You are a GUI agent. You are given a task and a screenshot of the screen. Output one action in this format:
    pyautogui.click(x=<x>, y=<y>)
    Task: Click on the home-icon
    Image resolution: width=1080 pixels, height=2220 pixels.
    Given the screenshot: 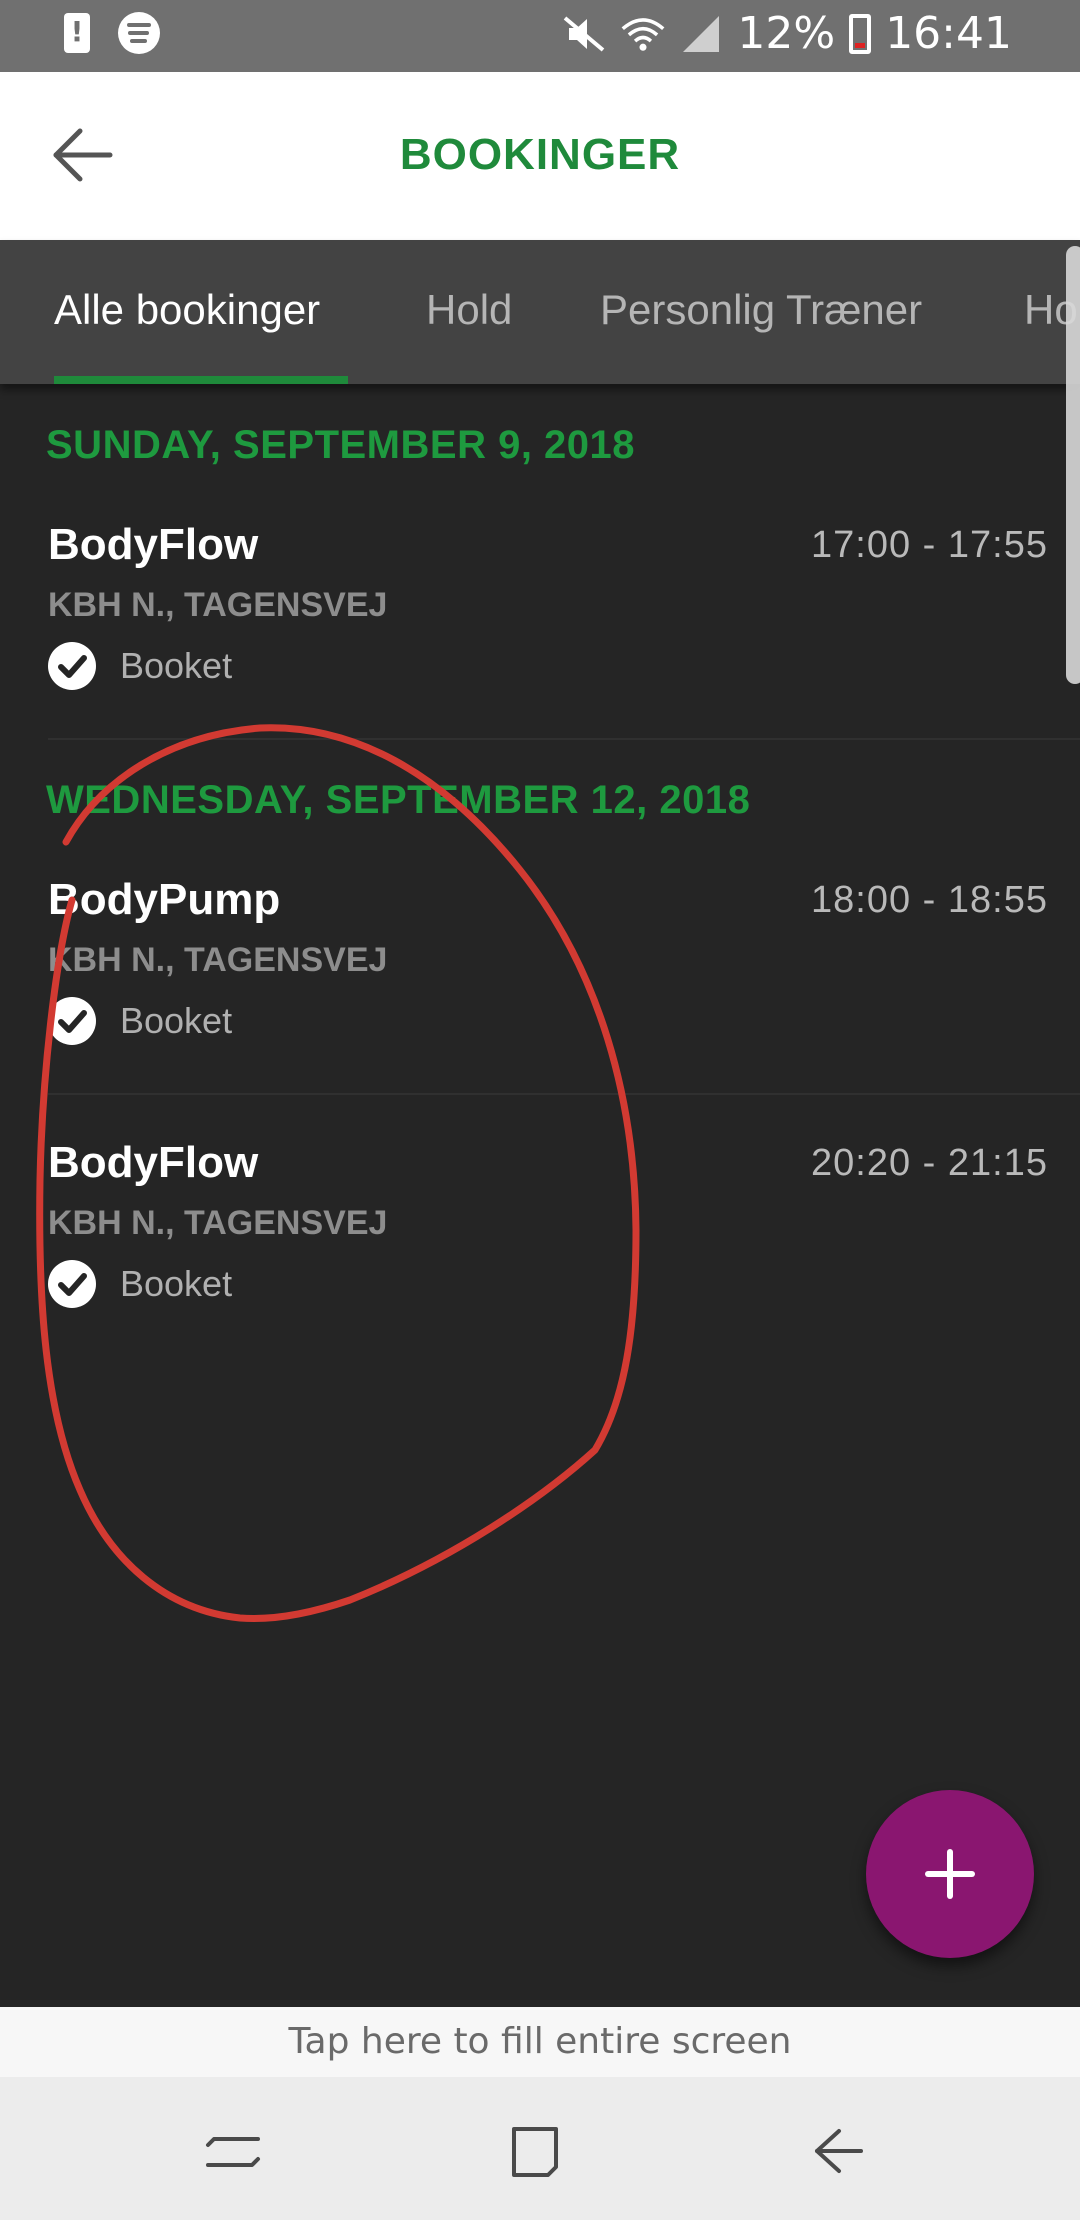 What is the action you would take?
    pyautogui.click(x=535, y=2152)
    